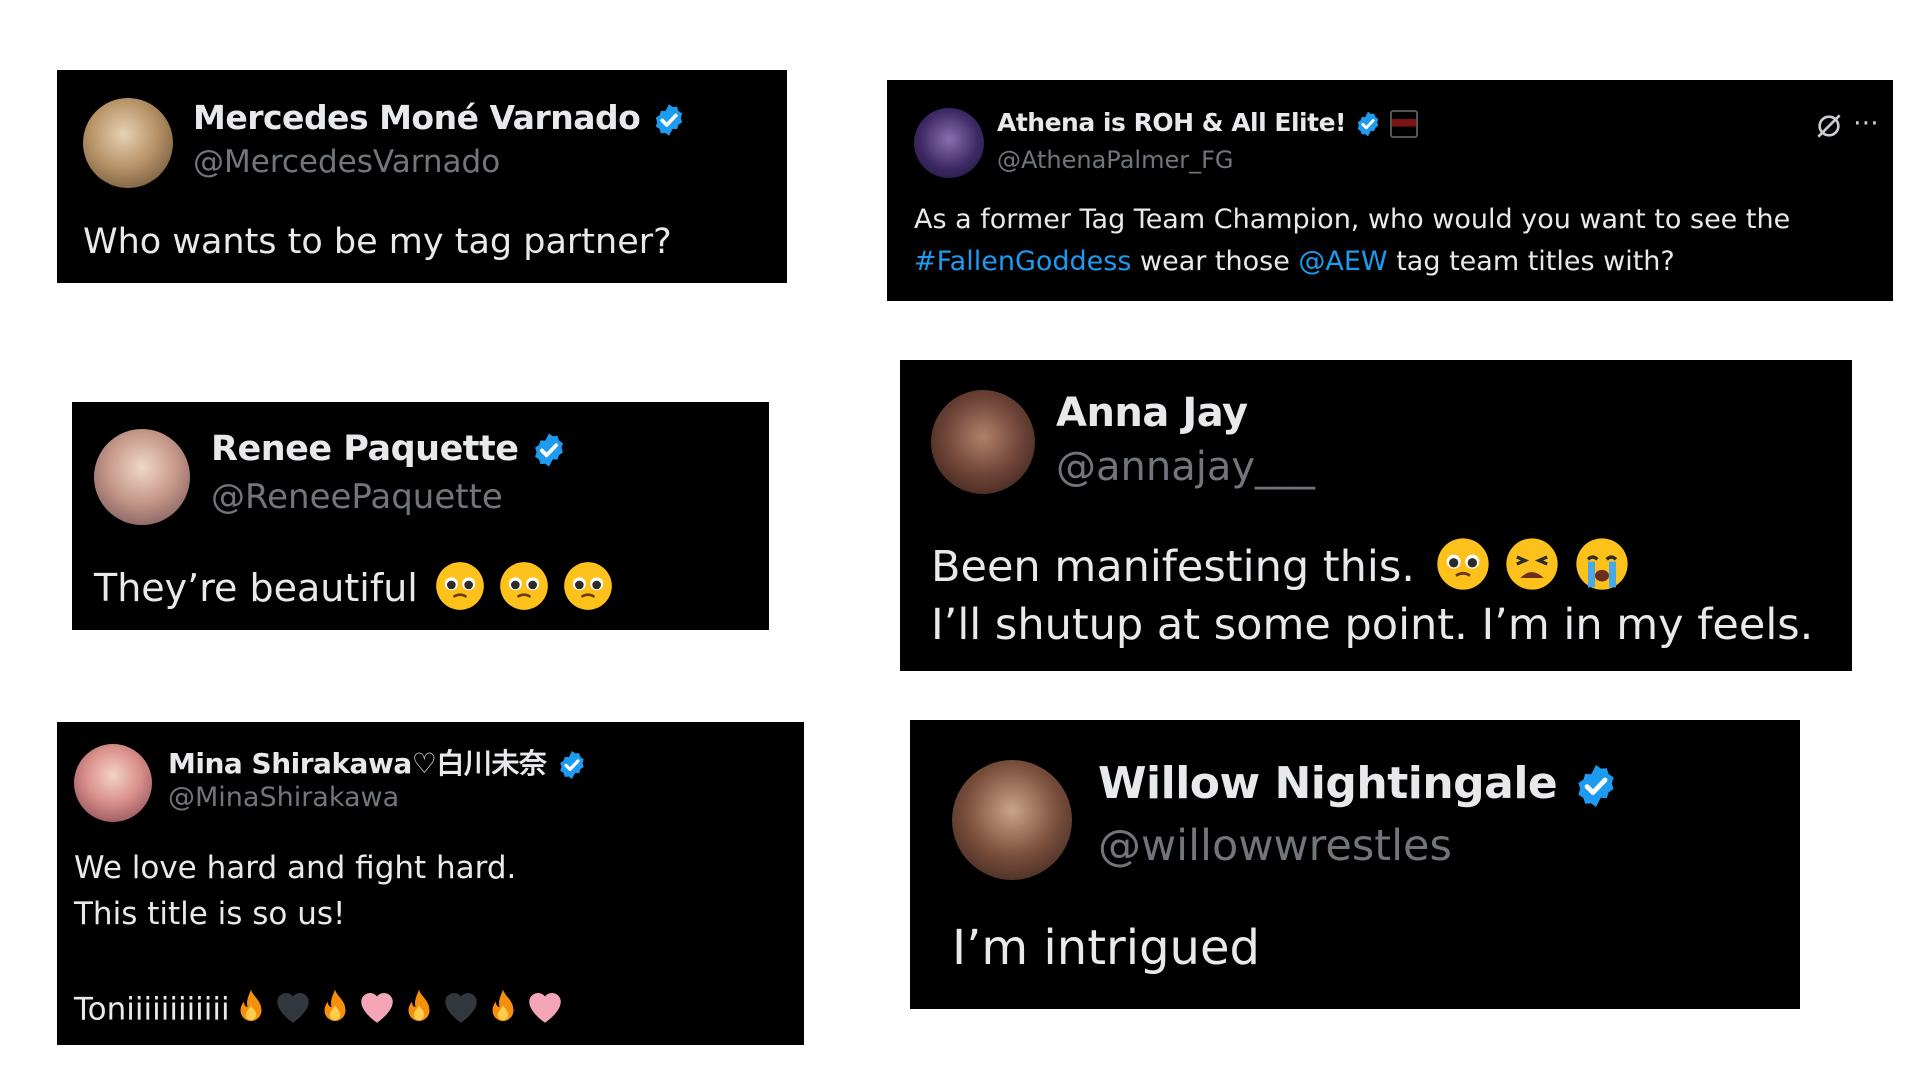  Describe the element at coordinates (1022, 261) in the screenshot. I see `hashtag-link: #FallenGoddess` at that location.